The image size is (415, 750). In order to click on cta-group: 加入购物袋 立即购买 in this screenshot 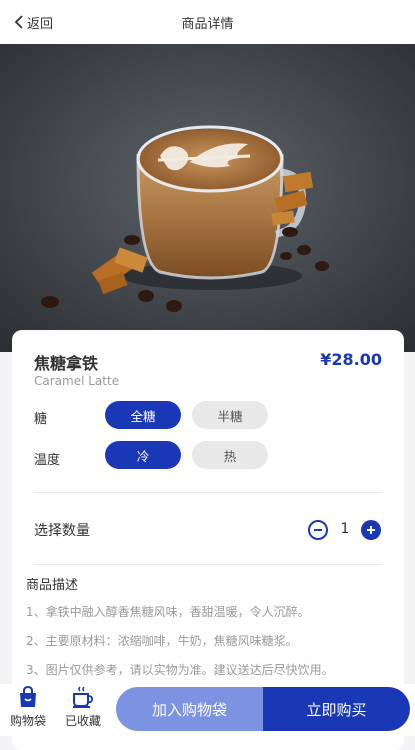, I will do `click(263, 709)`.